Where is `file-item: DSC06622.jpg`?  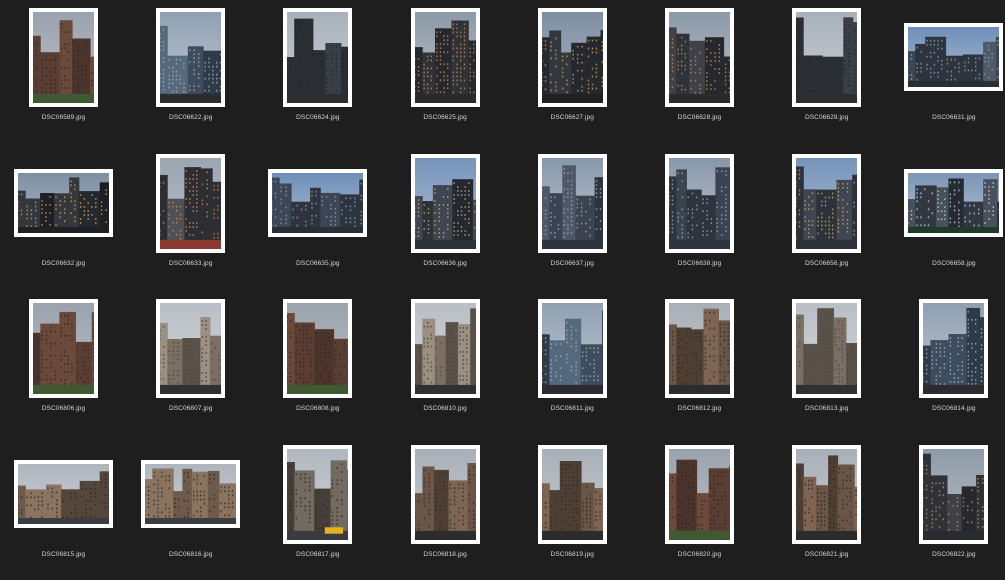 file-item: DSC06622.jpg is located at coordinates (190, 73).